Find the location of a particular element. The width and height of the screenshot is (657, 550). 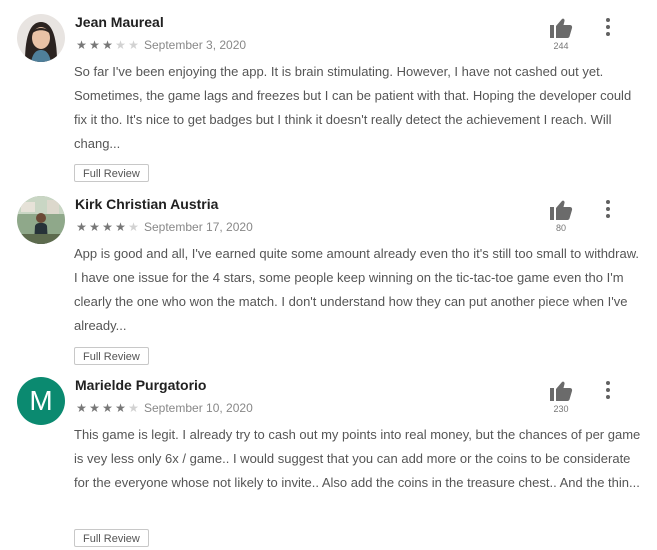

helpful-button: 244 is located at coordinates (561, 34).